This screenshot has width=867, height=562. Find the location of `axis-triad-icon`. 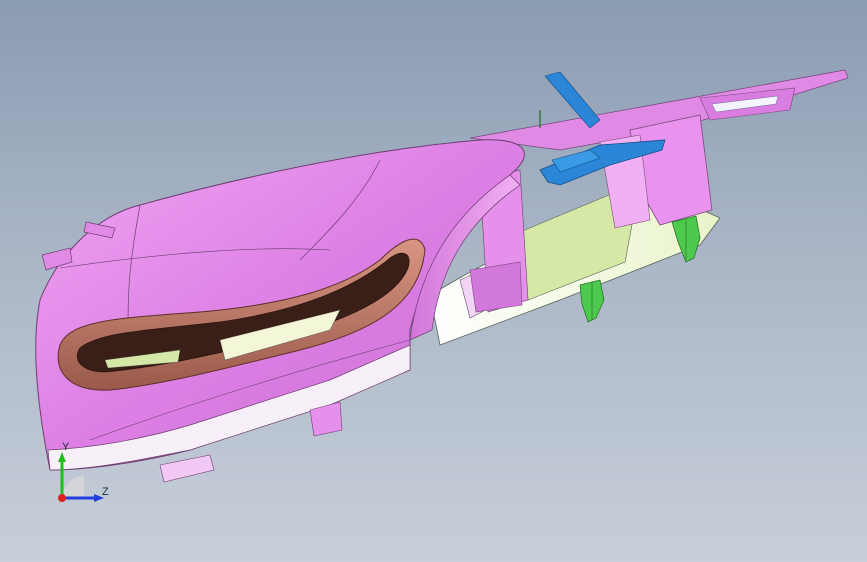

axis-triad-icon is located at coordinates (81, 477).